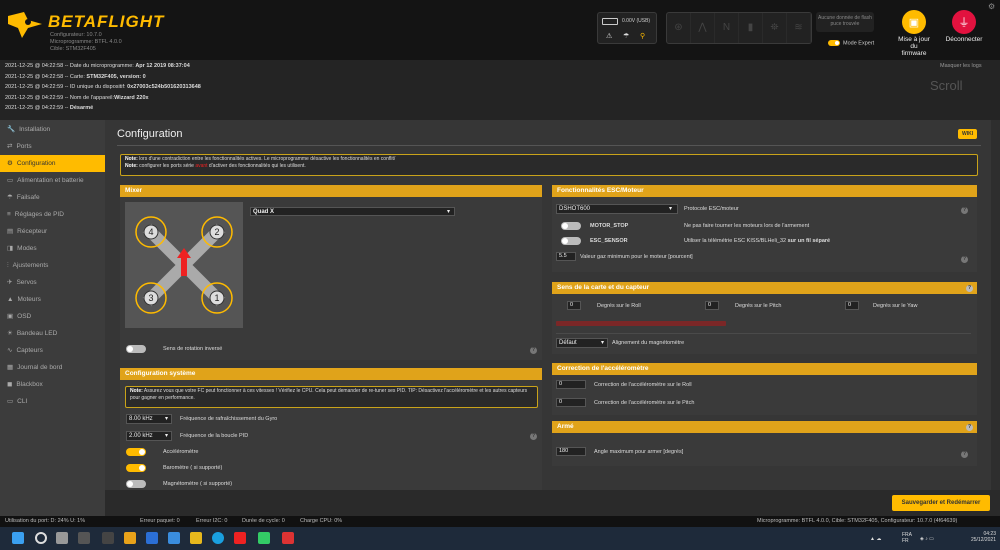 The image size is (1000, 550). I want to click on youtube-icon, so click(240, 538).